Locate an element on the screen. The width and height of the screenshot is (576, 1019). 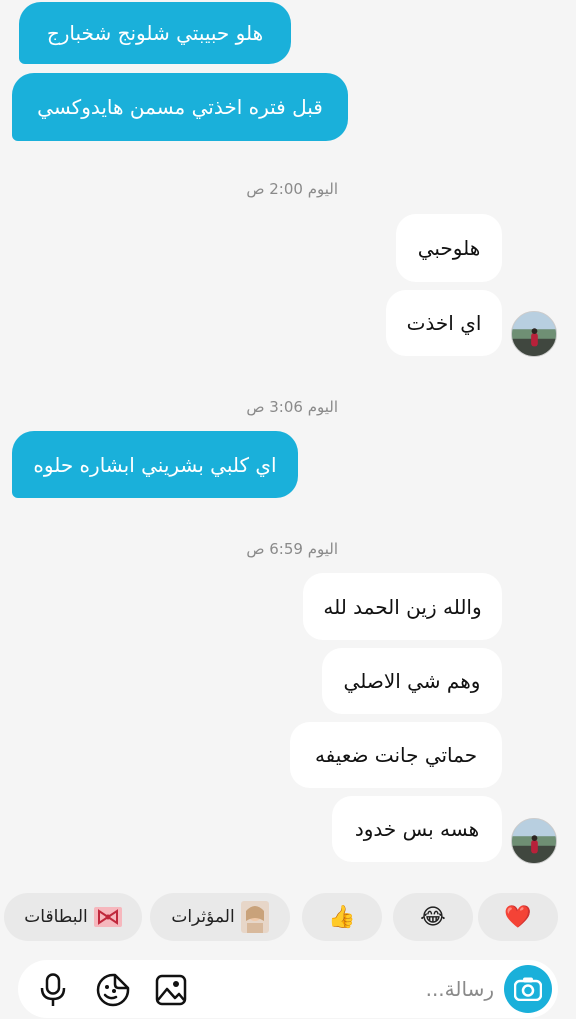
message-bubble-outgoing: حماتي جانت ضعيفه is located at coordinates (396, 755).